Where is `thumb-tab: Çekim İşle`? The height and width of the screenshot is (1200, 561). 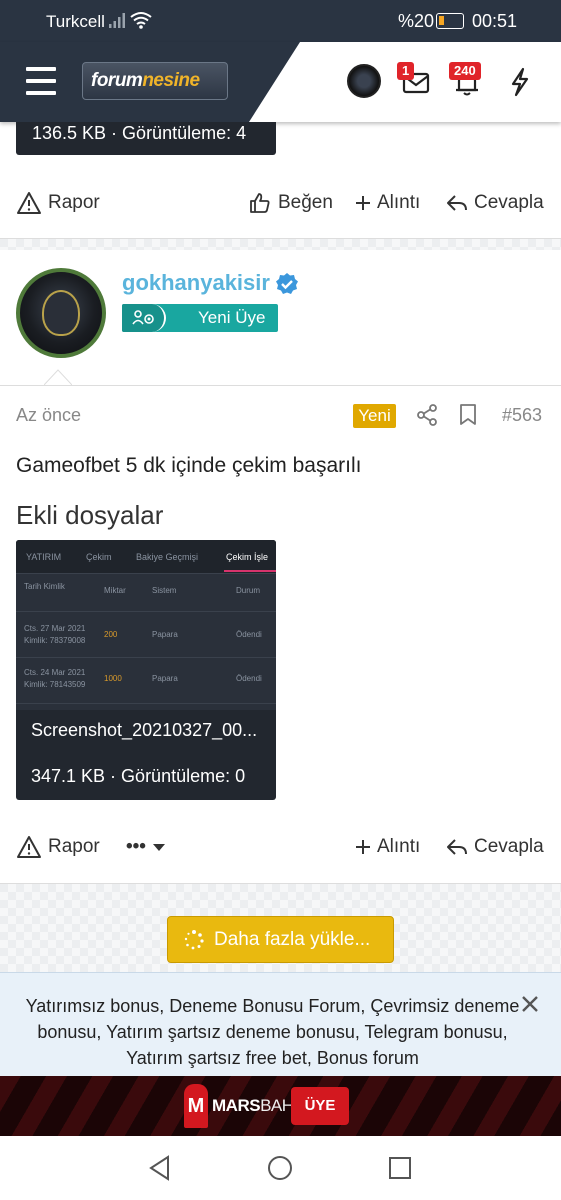 thumb-tab: Çekim İşle is located at coordinates (247, 557).